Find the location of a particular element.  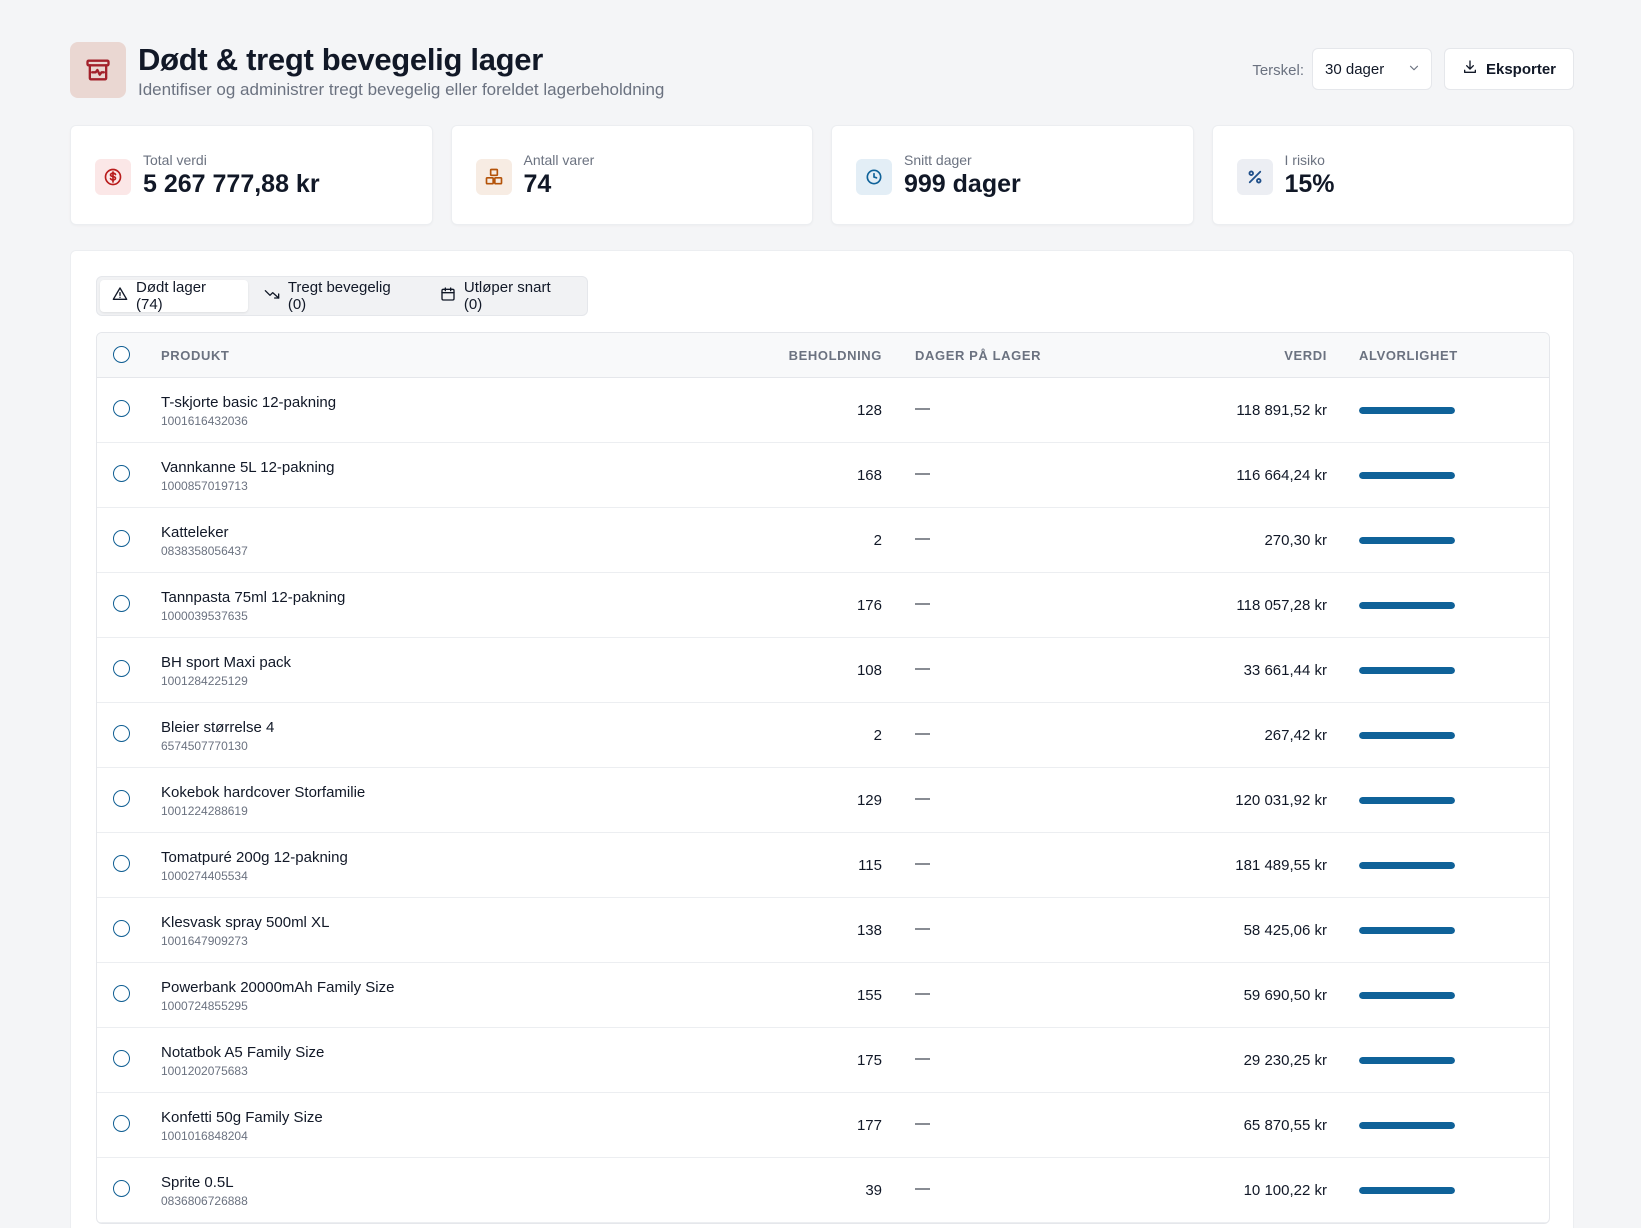

table-row: Sprite 0.5L 0836806726888 39 — 10 100,22 kr is located at coordinates (823, 1190).